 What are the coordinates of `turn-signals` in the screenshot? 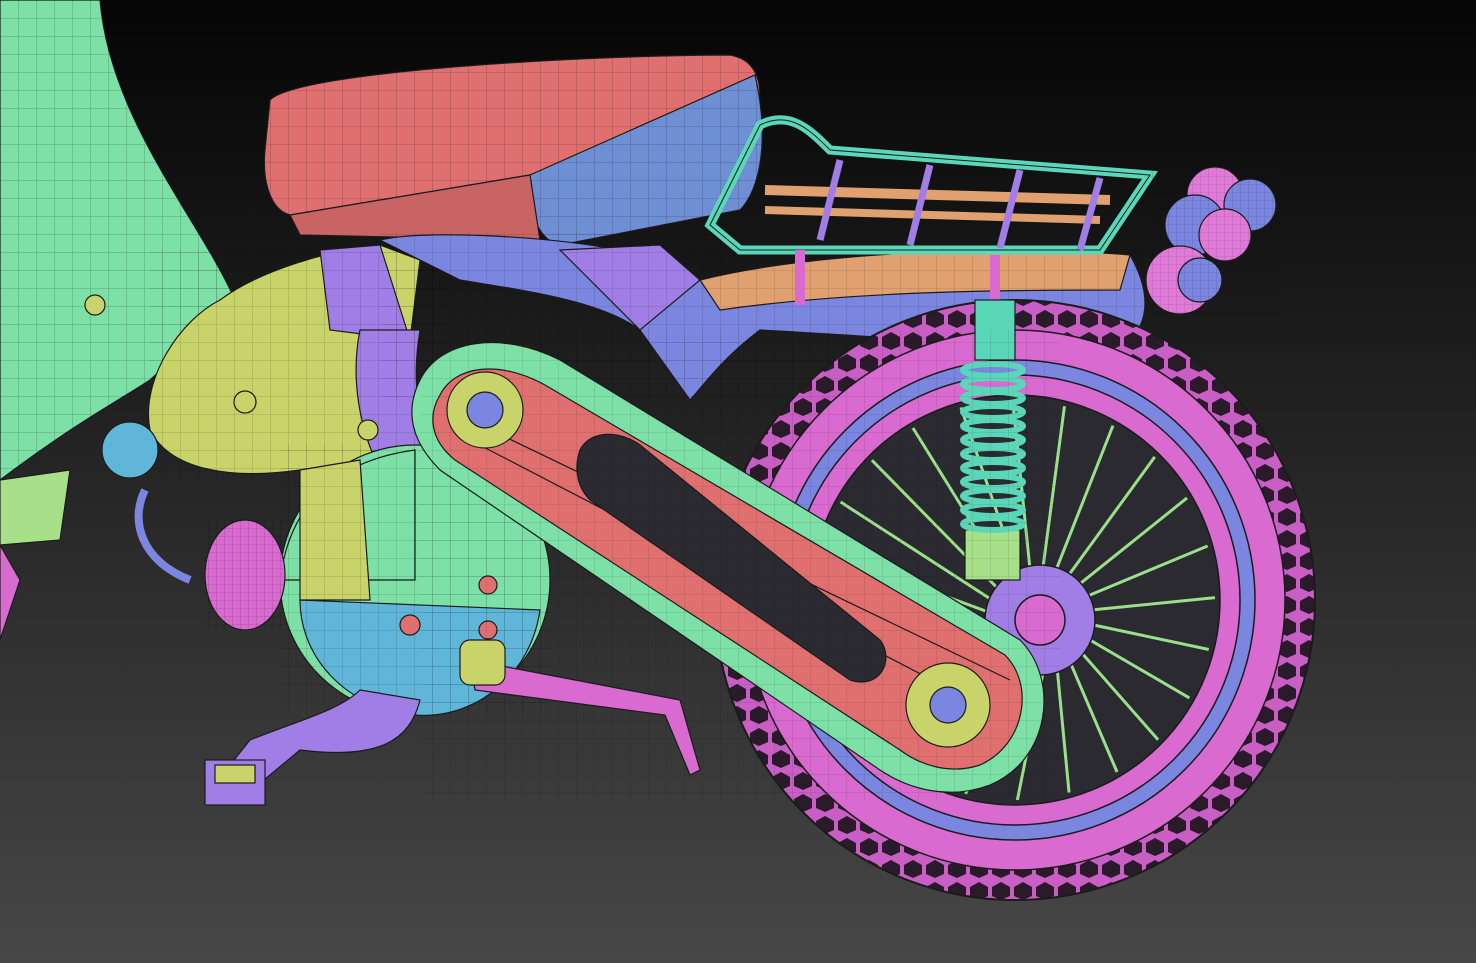 It's located at (1212, 240).